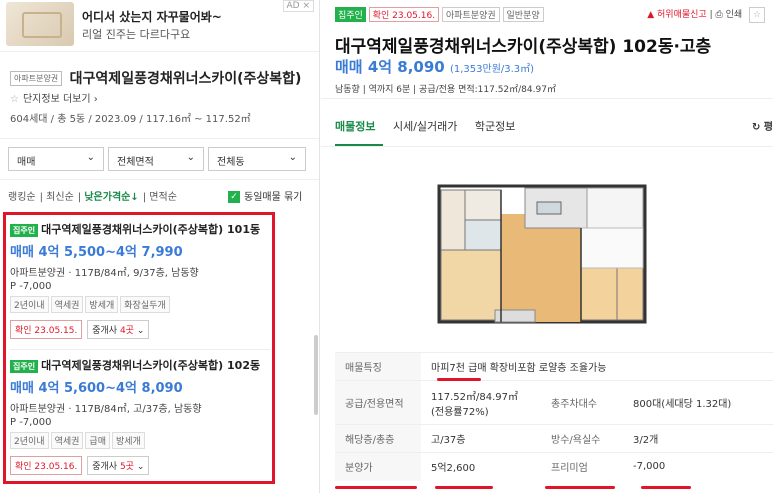 The width and height of the screenshot is (773, 493). Describe the element at coordinates (111, 197) in the screenshot. I see `sort-low-price: 낮은가격순↓` at that location.